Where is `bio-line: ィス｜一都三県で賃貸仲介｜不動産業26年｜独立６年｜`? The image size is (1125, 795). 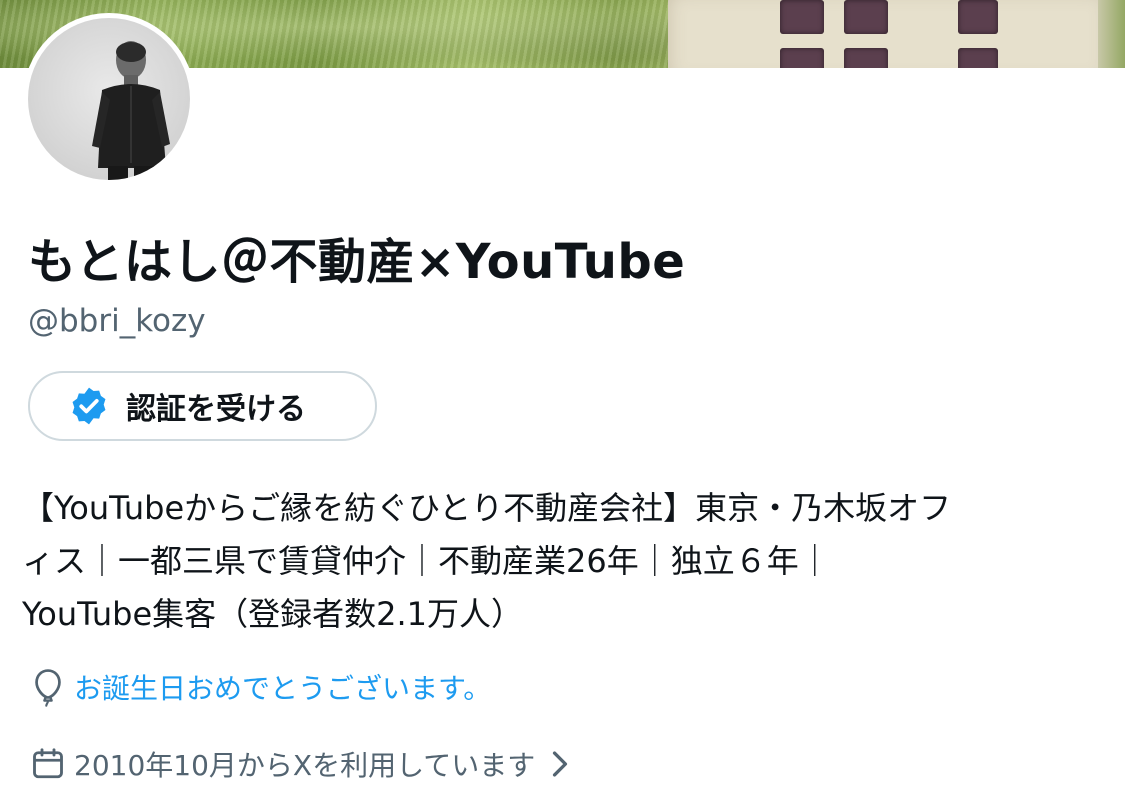 bio-line: ィス｜一都三県で賃貸仲介｜不動産業26年｜独立６年｜ is located at coordinates (426, 561).